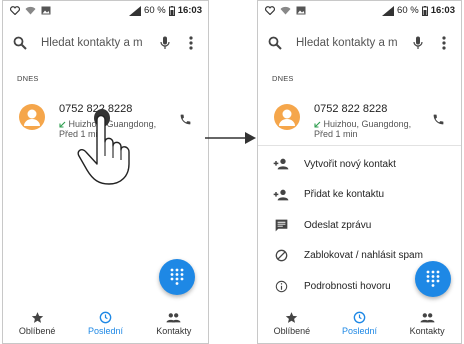 This screenshot has width=464, height=344. I want to click on menu-block-report-label: Zablokovat / nahlásit spam, so click(363, 256).